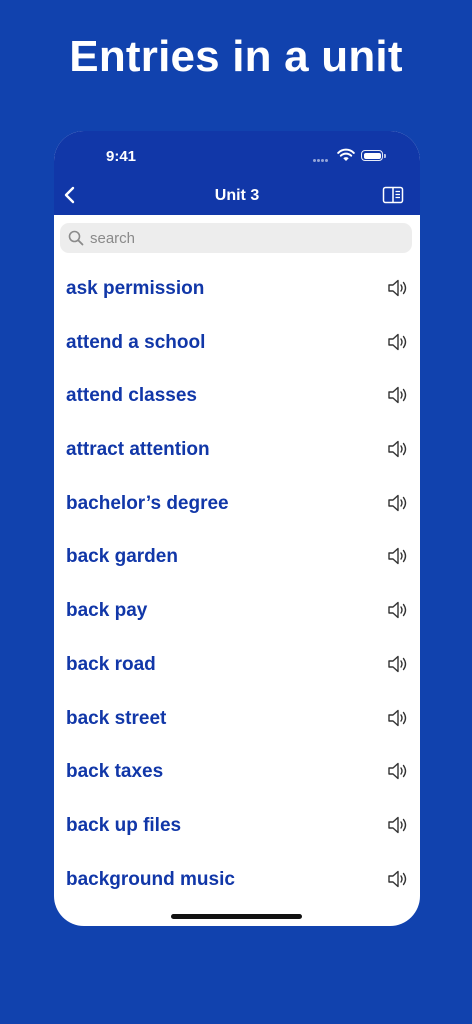 This screenshot has width=472, height=1024. Describe the element at coordinates (237, 881) in the screenshot. I see `list-item: background music` at that location.